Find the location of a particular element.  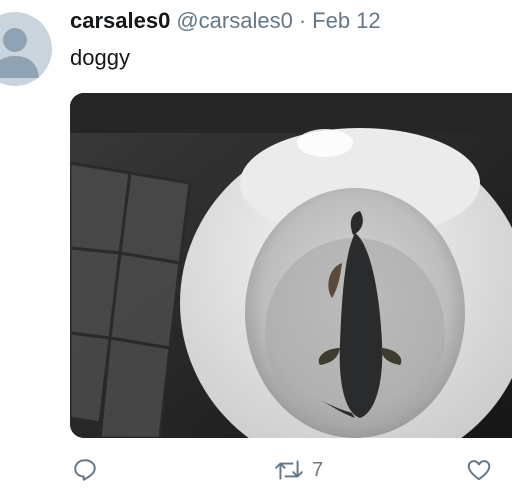

retweet-icon is located at coordinates (289, 470).